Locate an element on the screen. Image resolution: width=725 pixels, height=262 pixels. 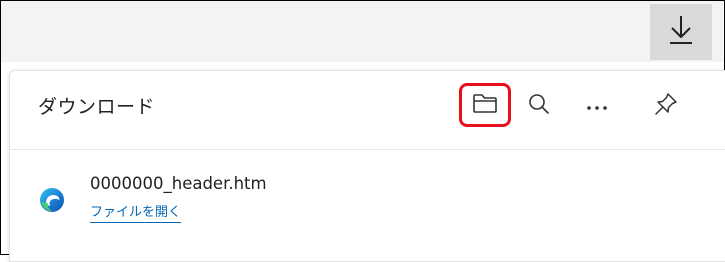
folder-icon is located at coordinates (485, 105).